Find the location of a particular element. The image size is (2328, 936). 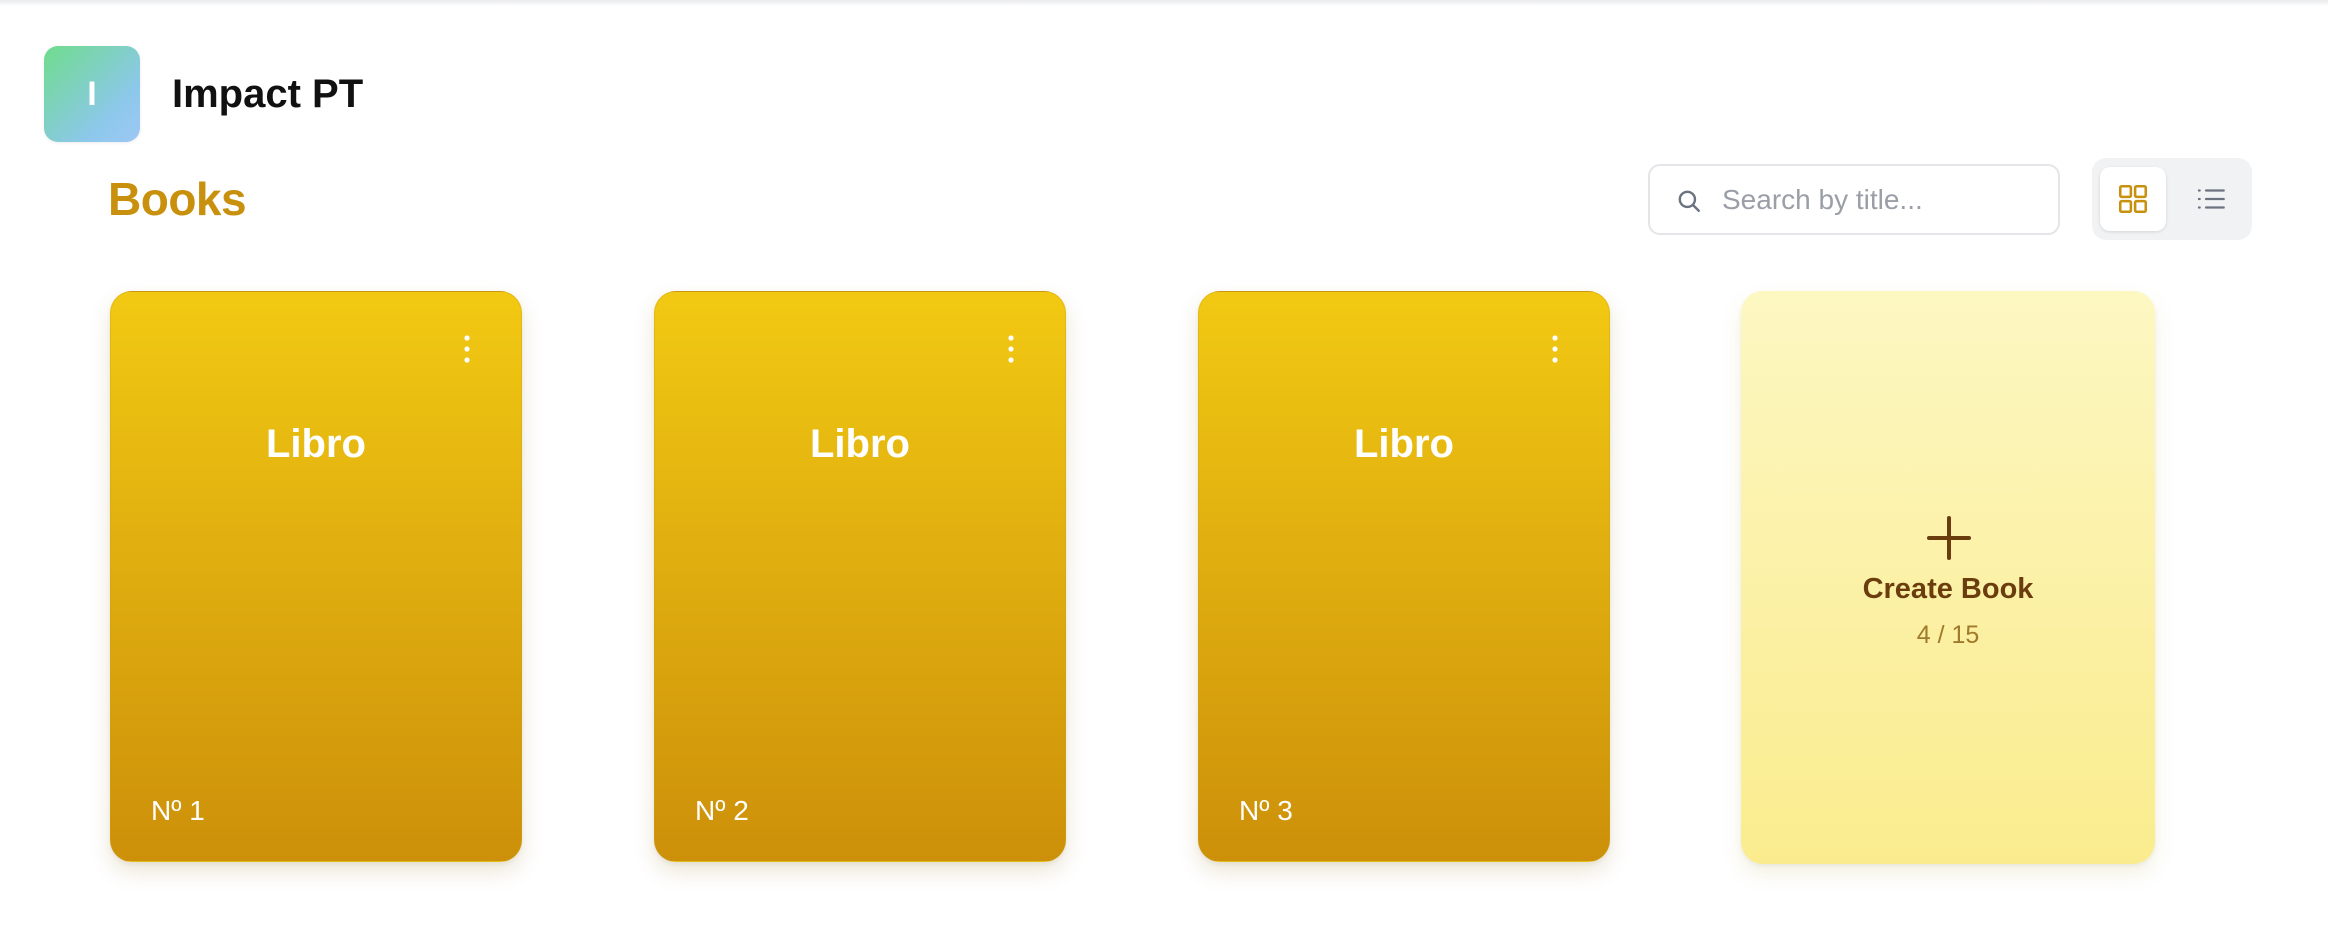

book-number: Nº 3 is located at coordinates (1266, 810).